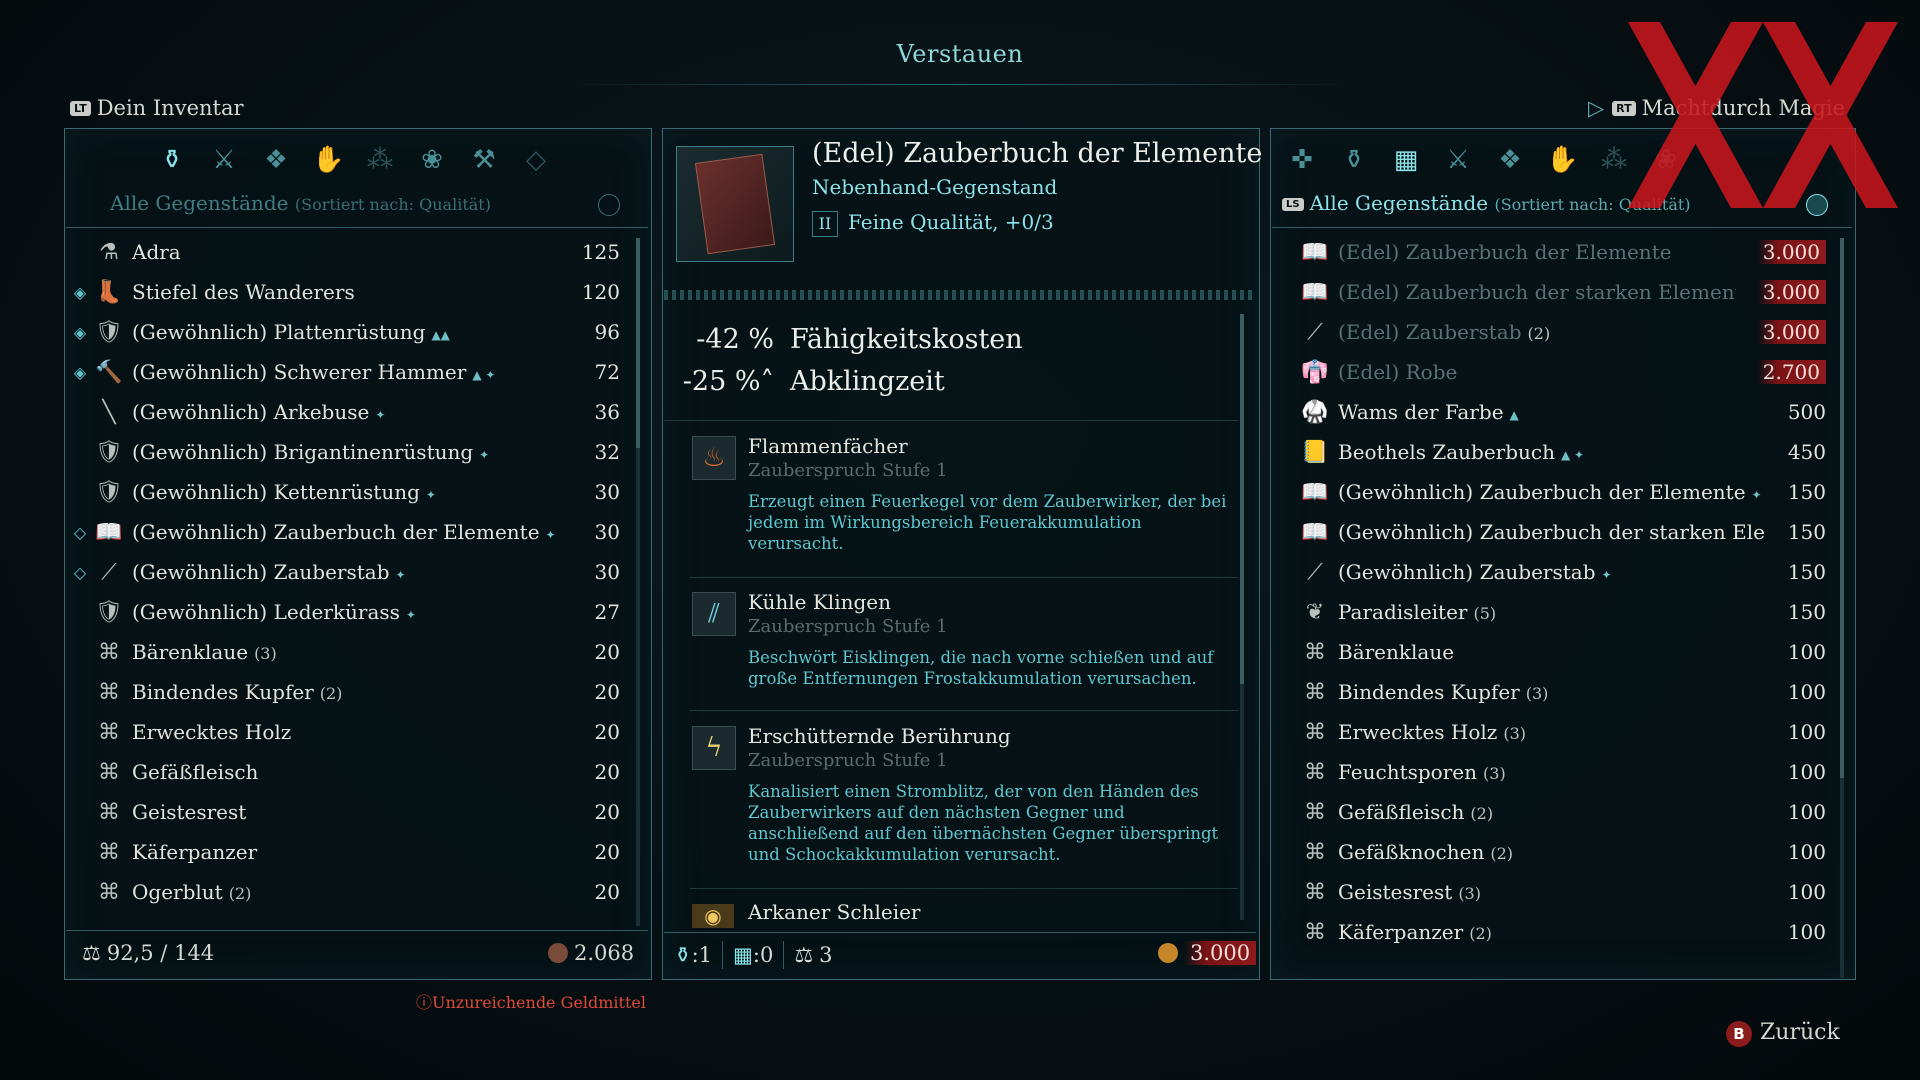  What do you see at coordinates (1566, 332) in the screenshot?
I see `list-item: ⟋ (Edel) Zauberstab (2) 3.000` at bounding box center [1566, 332].